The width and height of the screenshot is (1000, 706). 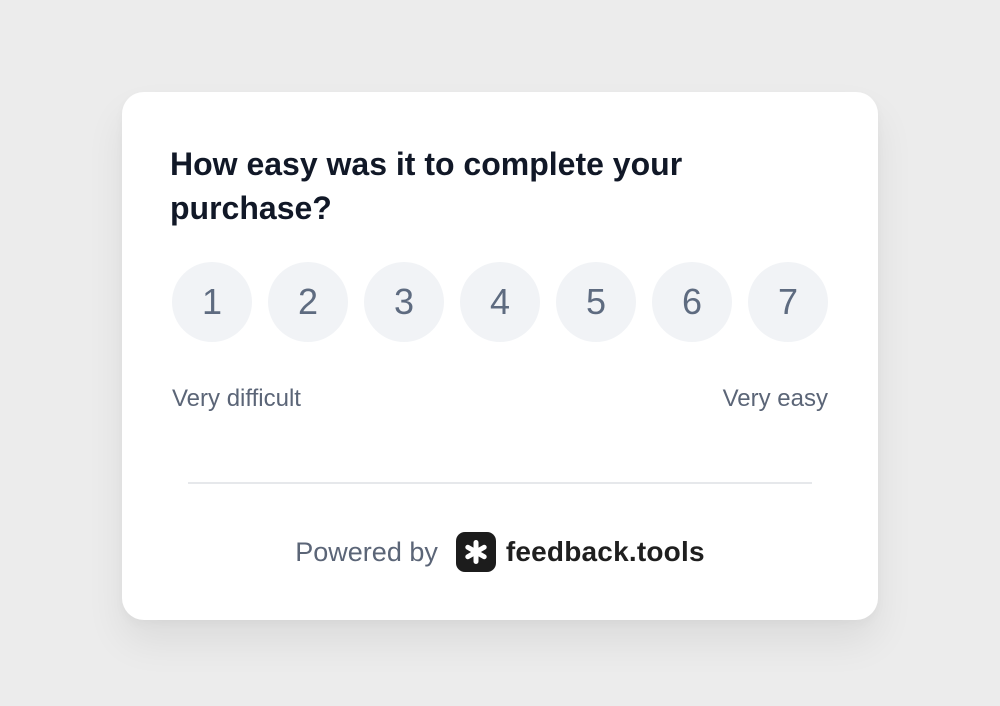 What do you see at coordinates (404, 302) in the screenshot?
I see `rating-option-3: 3` at bounding box center [404, 302].